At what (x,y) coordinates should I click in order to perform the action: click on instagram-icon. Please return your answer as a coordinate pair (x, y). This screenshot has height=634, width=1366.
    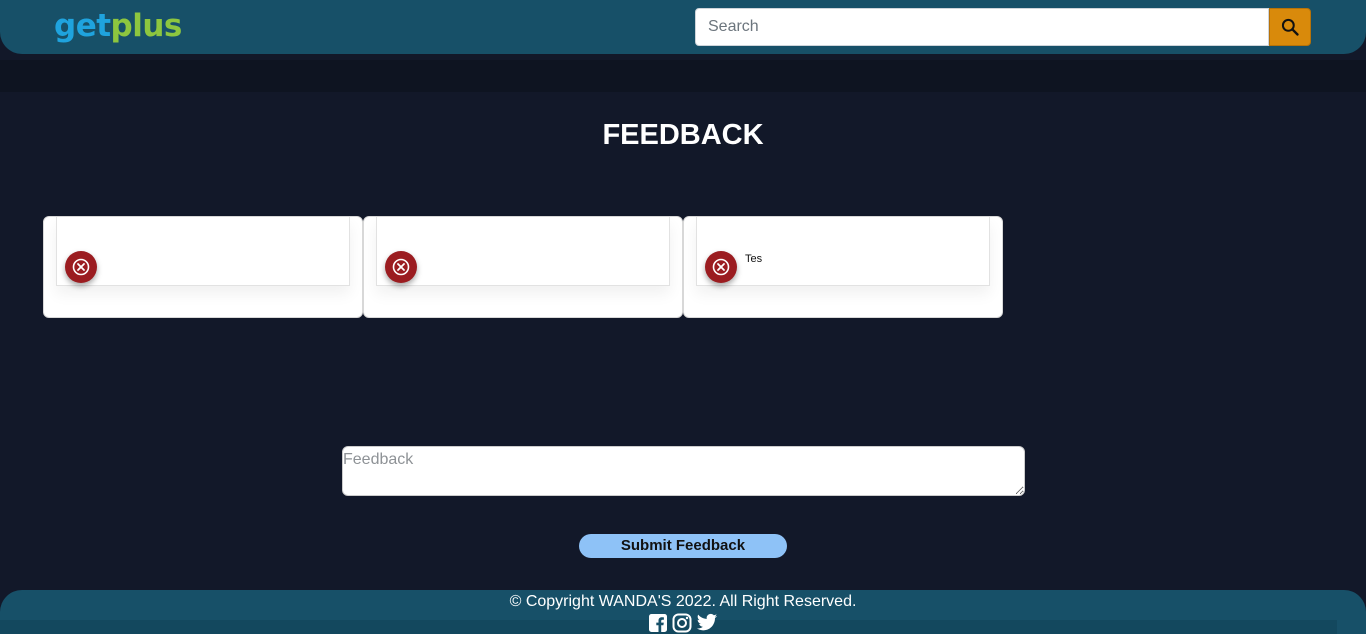
    Looking at the image, I should click on (682, 623).